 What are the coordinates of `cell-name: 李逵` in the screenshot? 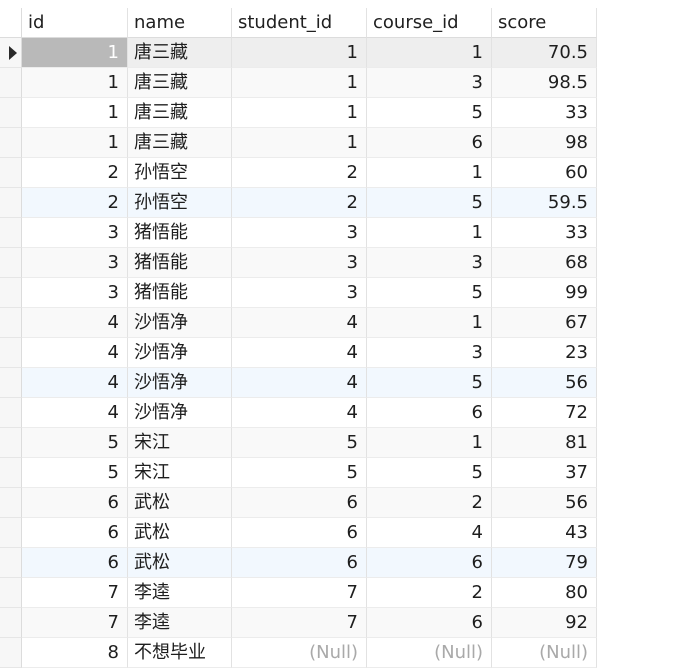 It's located at (180, 593).